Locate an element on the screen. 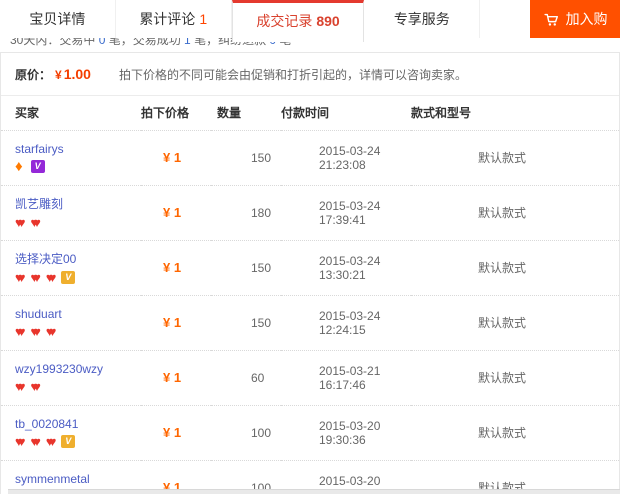  tab-count-badge: 890 is located at coordinates (328, 21).